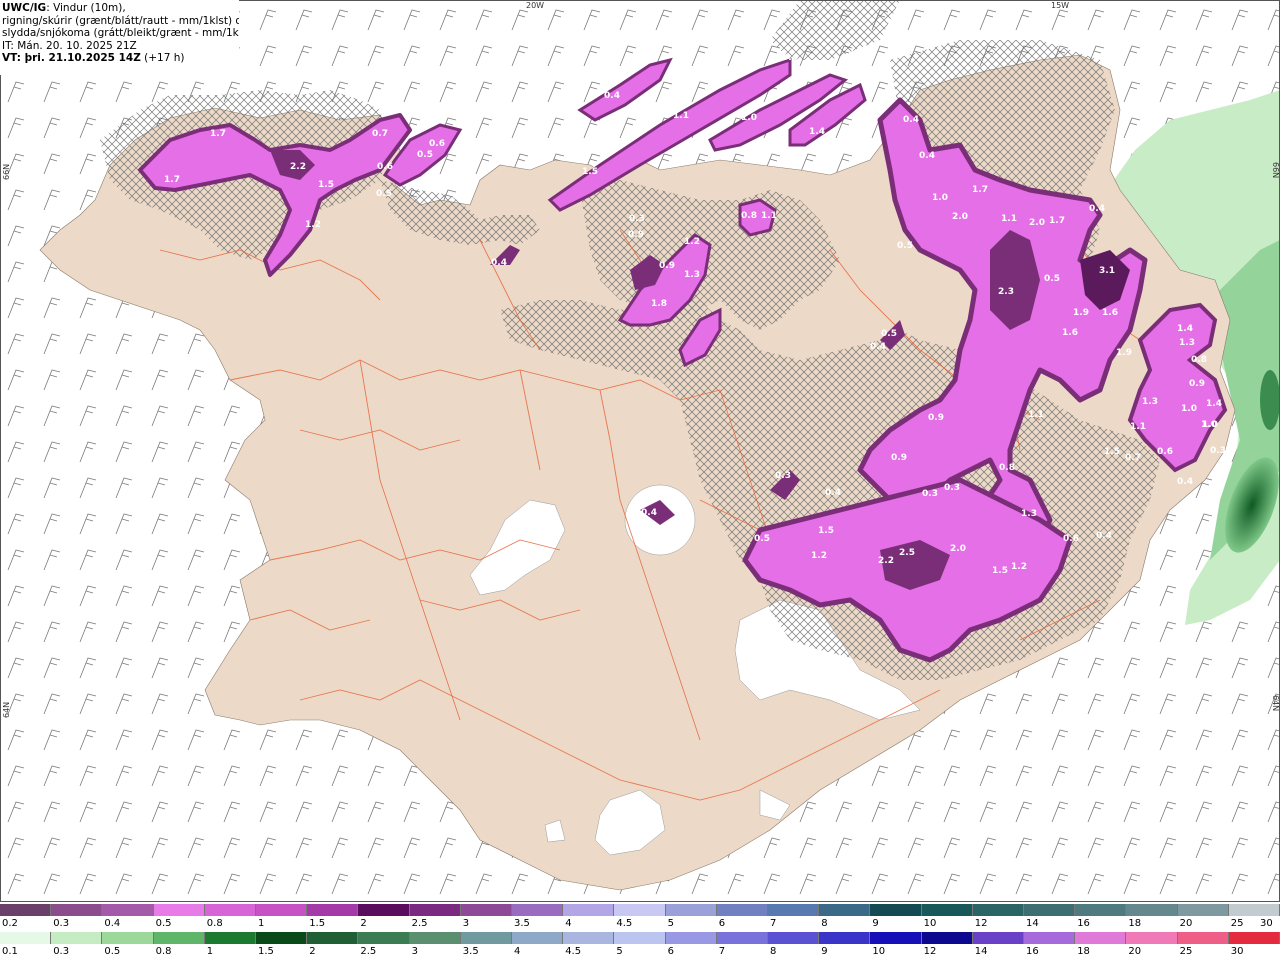 Image resolution: width=1280 pixels, height=960 pixels. Describe the element at coordinates (298, 167) in the screenshot. I see `precip-value-label: 2.2` at that location.